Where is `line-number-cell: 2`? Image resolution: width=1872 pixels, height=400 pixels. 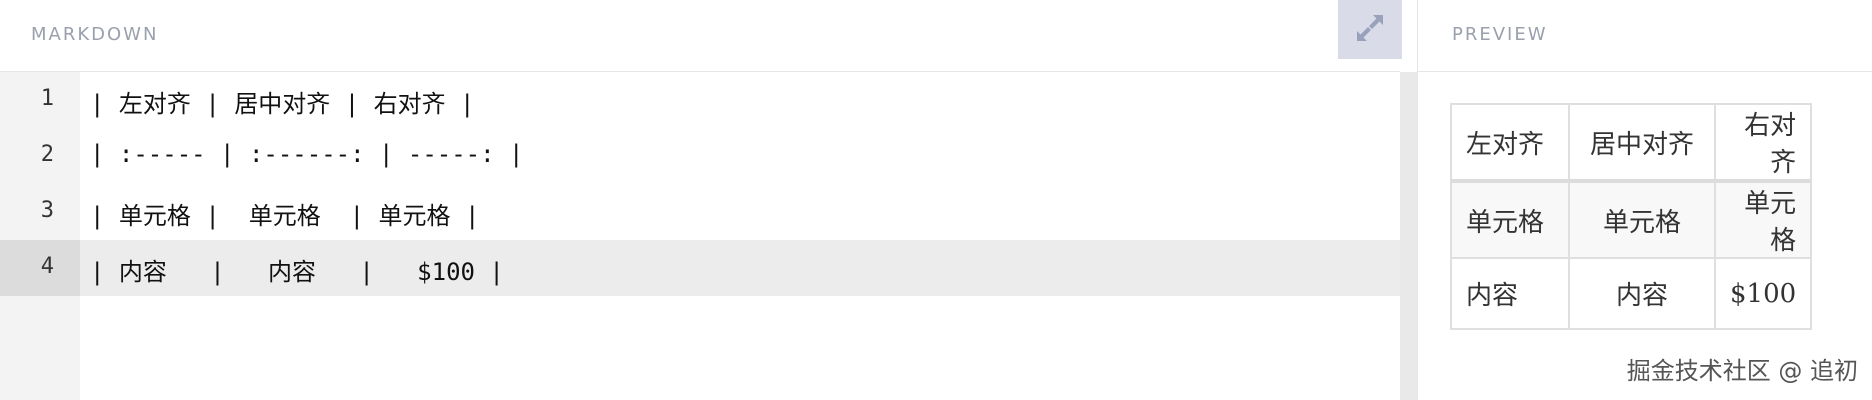
line-number-cell: 2 is located at coordinates (40, 156).